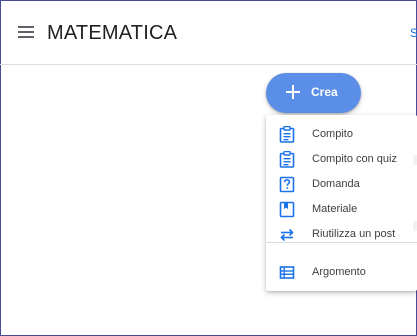  What do you see at coordinates (413, 33) in the screenshot?
I see `clipped-nav-link: S` at bounding box center [413, 33].